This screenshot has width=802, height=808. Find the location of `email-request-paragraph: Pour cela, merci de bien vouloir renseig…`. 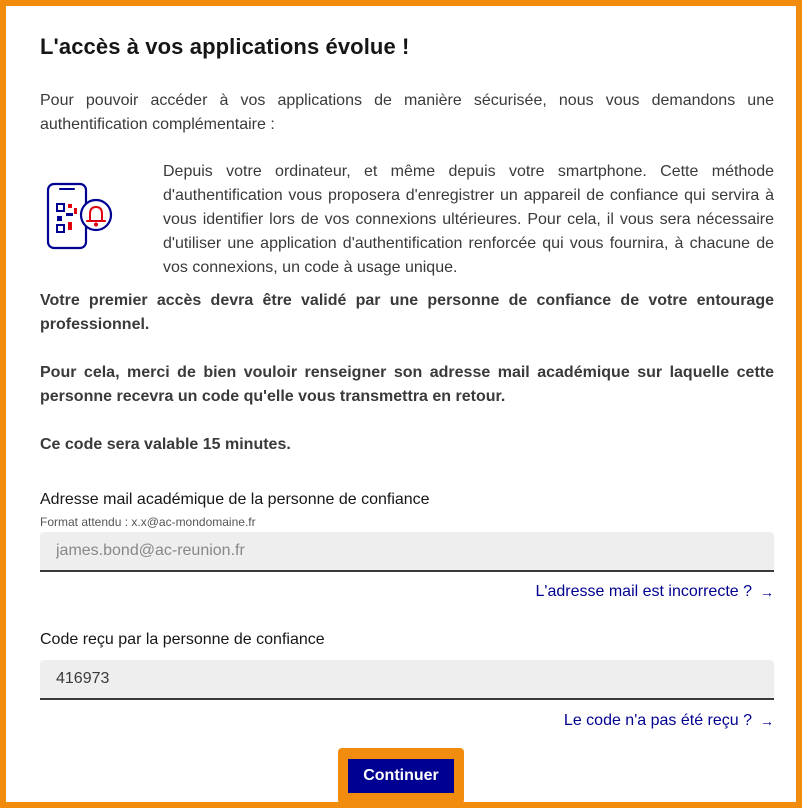

email-request-paragraph: Pour cela, merci de bien vouloir renseig… is located at coordinates (407, 384).